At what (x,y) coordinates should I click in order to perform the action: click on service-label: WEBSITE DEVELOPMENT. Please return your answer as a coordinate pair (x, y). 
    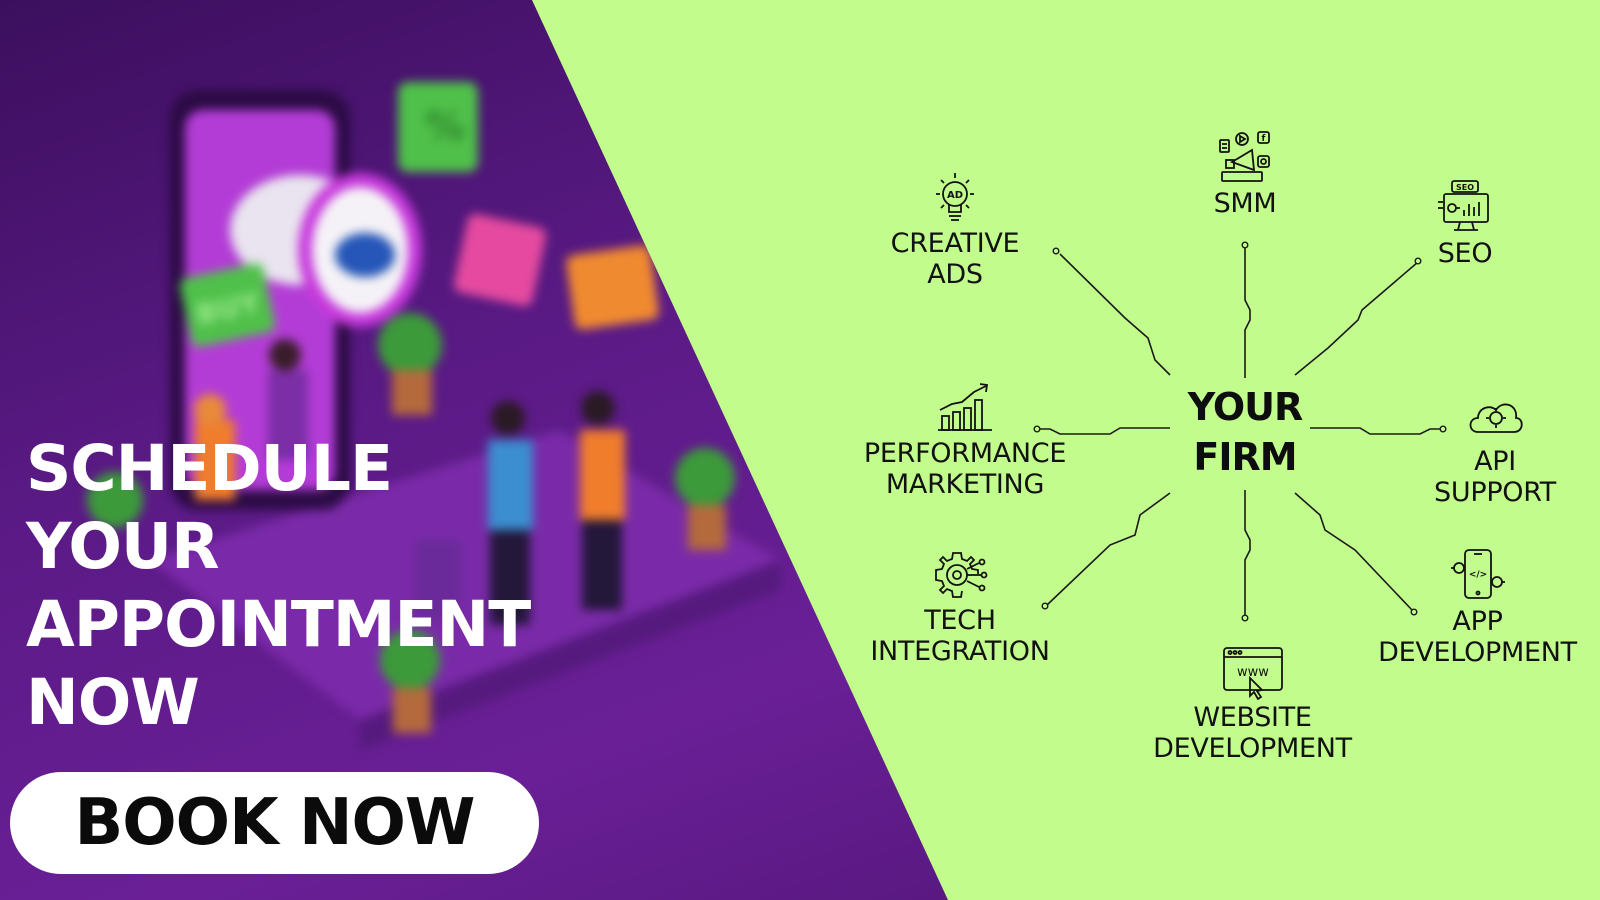
    Looking at the image, I should click on (1252, 733).